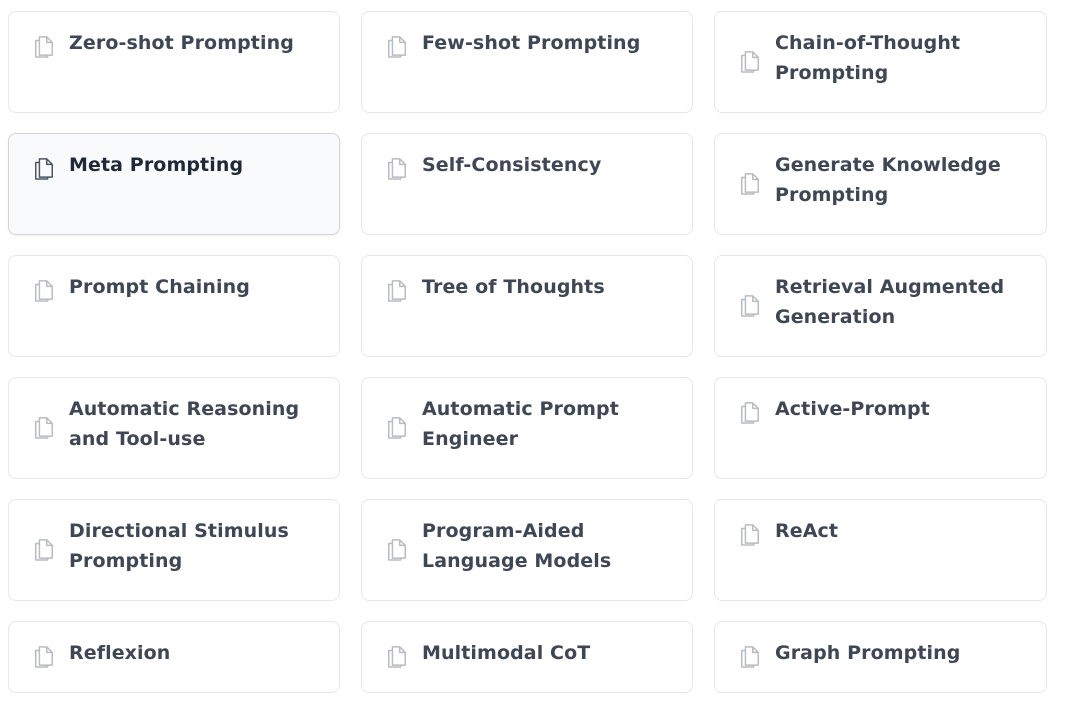  Describe the element at coordinates (174, 62) in the screenshot. I see `card-zero-shot-prompting: Zero-shot Prompting` at that location.